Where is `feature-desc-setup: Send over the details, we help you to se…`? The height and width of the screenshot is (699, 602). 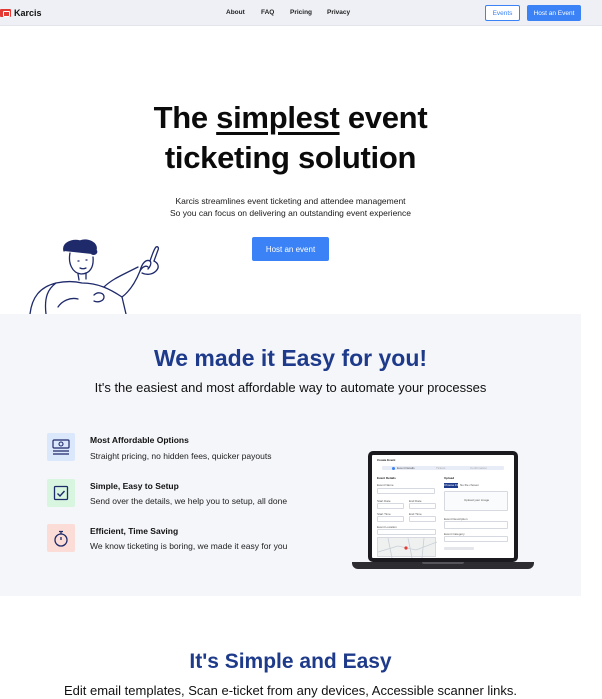
feature-desc-setup: Send over the details, we help you to se… is located at coordinates (189, 501).